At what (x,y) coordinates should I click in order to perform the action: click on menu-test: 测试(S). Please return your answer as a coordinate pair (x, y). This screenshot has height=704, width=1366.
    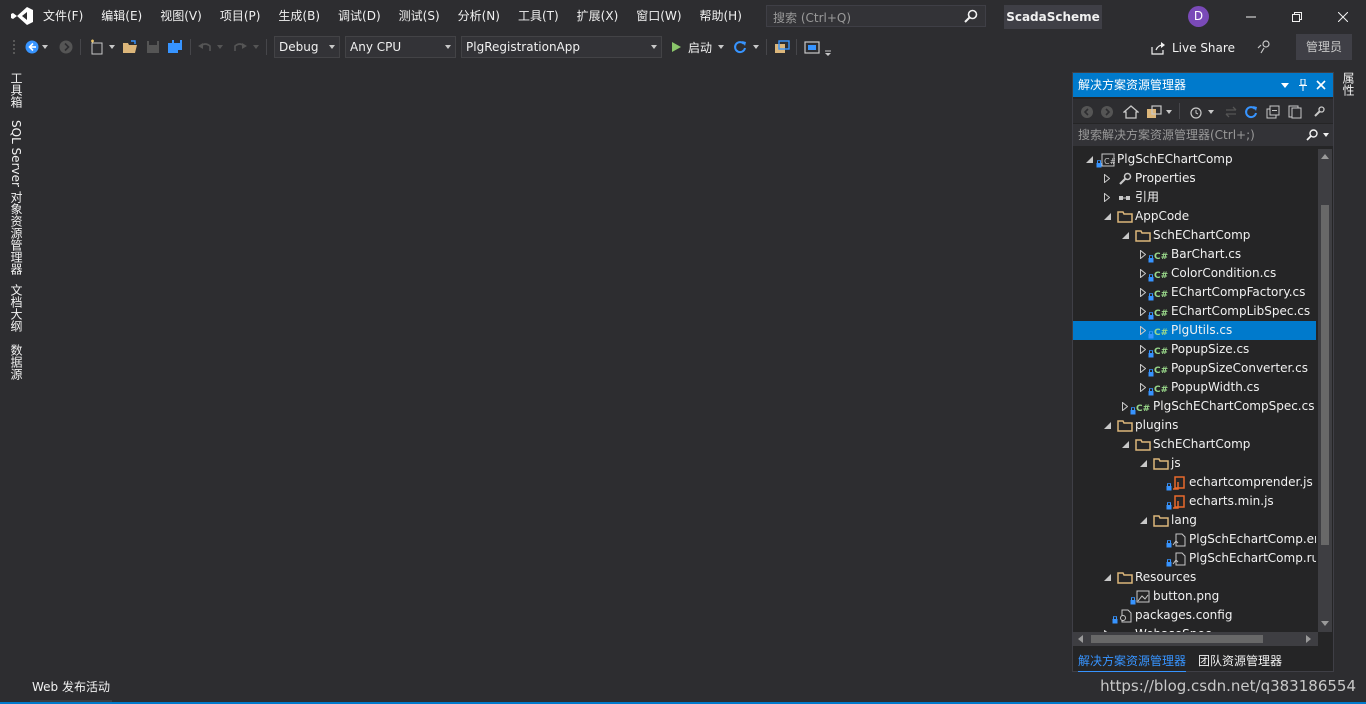
    Looking at the image, I should click on (419, 16).